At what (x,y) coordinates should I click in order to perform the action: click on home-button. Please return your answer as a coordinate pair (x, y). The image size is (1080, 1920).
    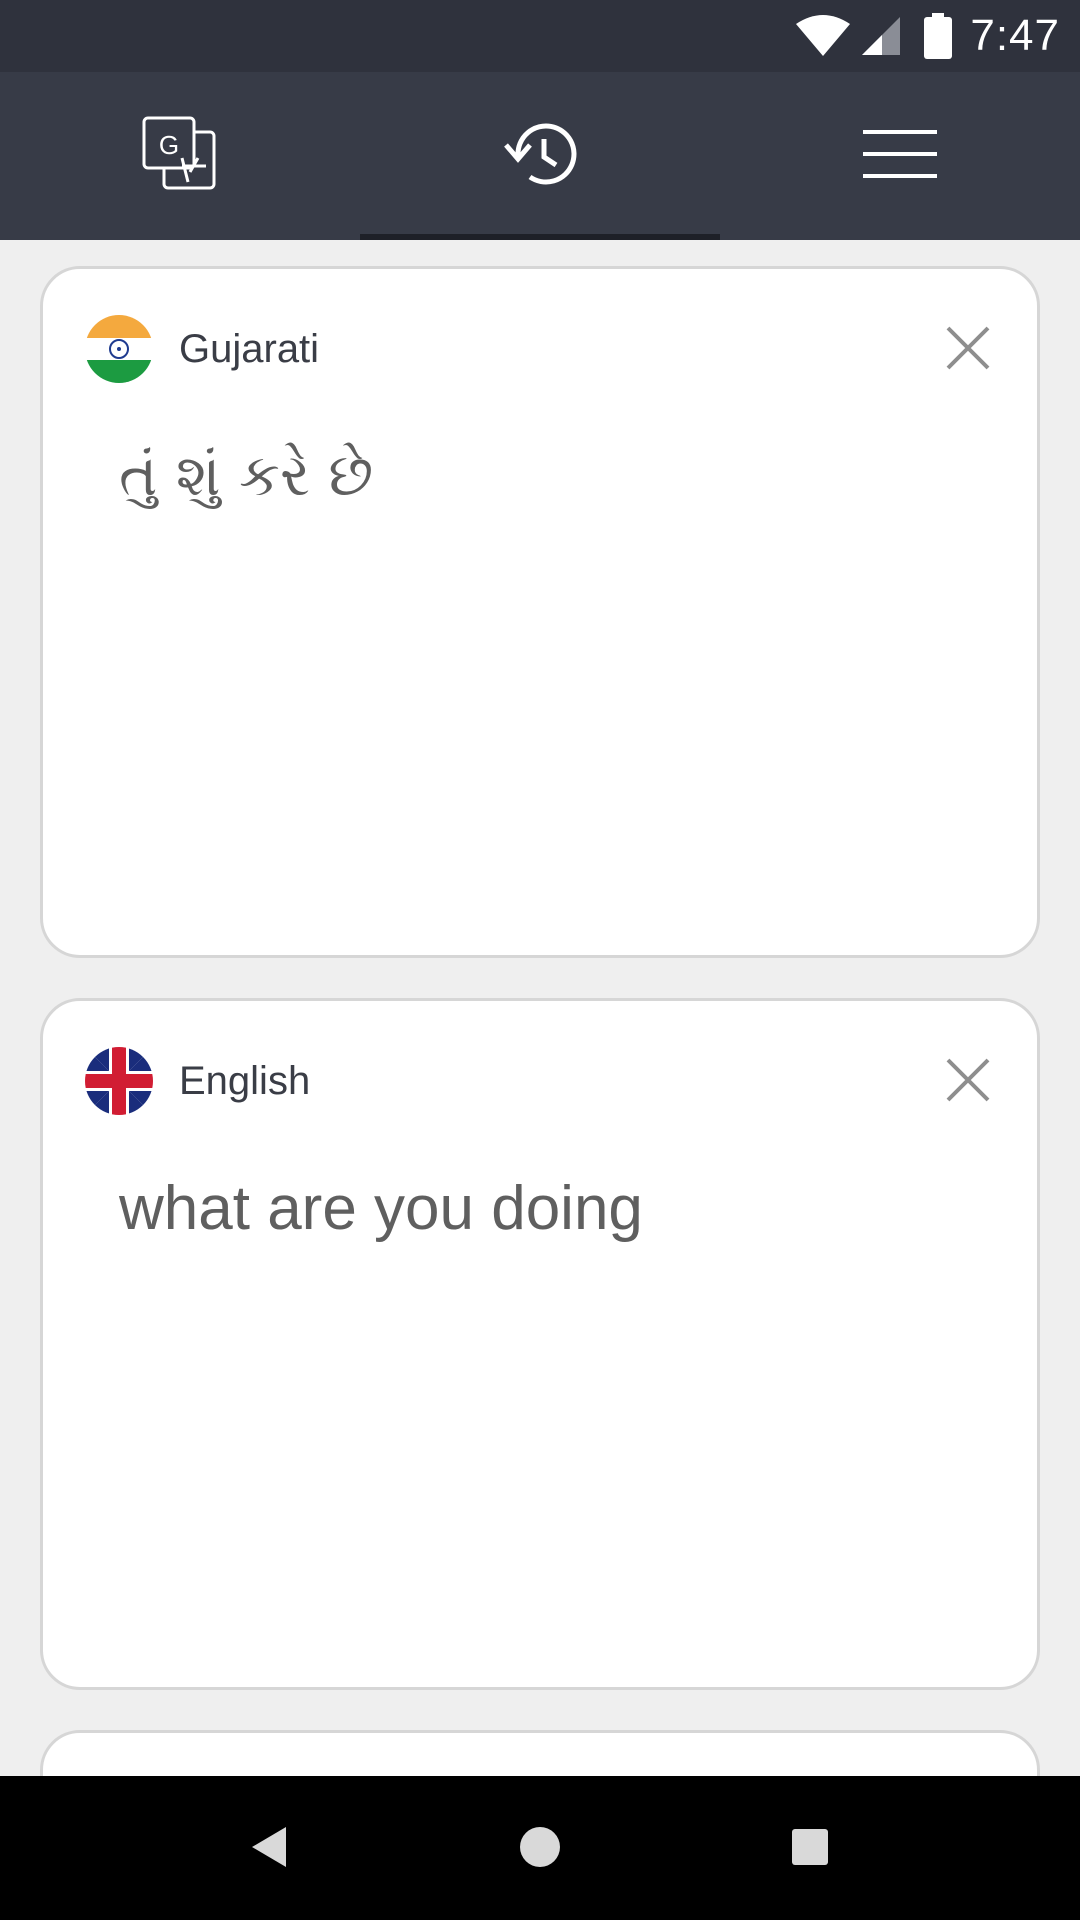
    Looking at the image, I should click on (540, 1849).